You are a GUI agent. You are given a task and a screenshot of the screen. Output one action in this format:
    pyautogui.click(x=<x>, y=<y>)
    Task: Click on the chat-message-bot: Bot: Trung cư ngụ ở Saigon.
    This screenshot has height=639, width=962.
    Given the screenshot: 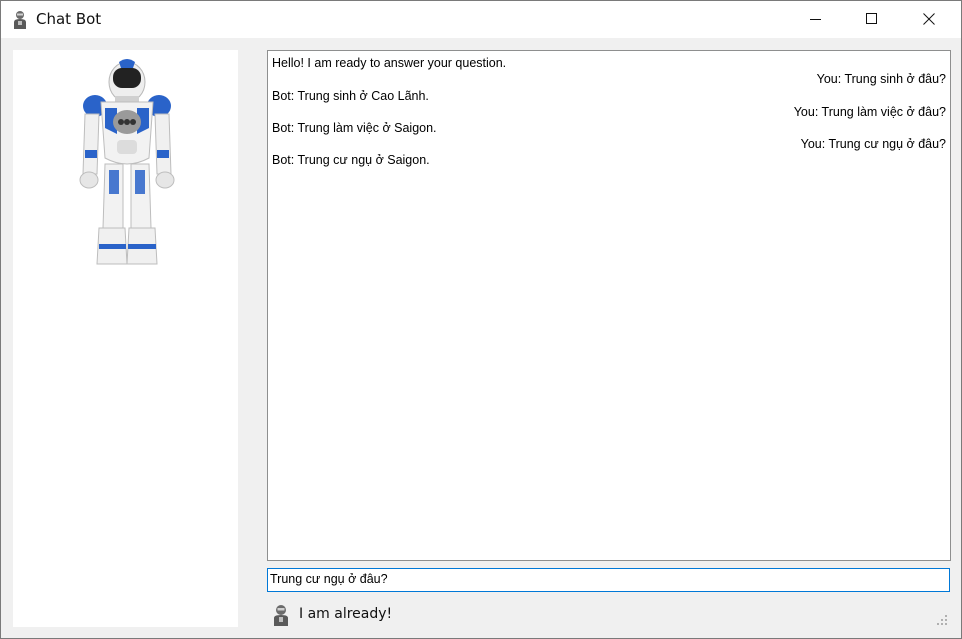 What is the action you would take?
    pyautogui.click(x=351, y=160)
    